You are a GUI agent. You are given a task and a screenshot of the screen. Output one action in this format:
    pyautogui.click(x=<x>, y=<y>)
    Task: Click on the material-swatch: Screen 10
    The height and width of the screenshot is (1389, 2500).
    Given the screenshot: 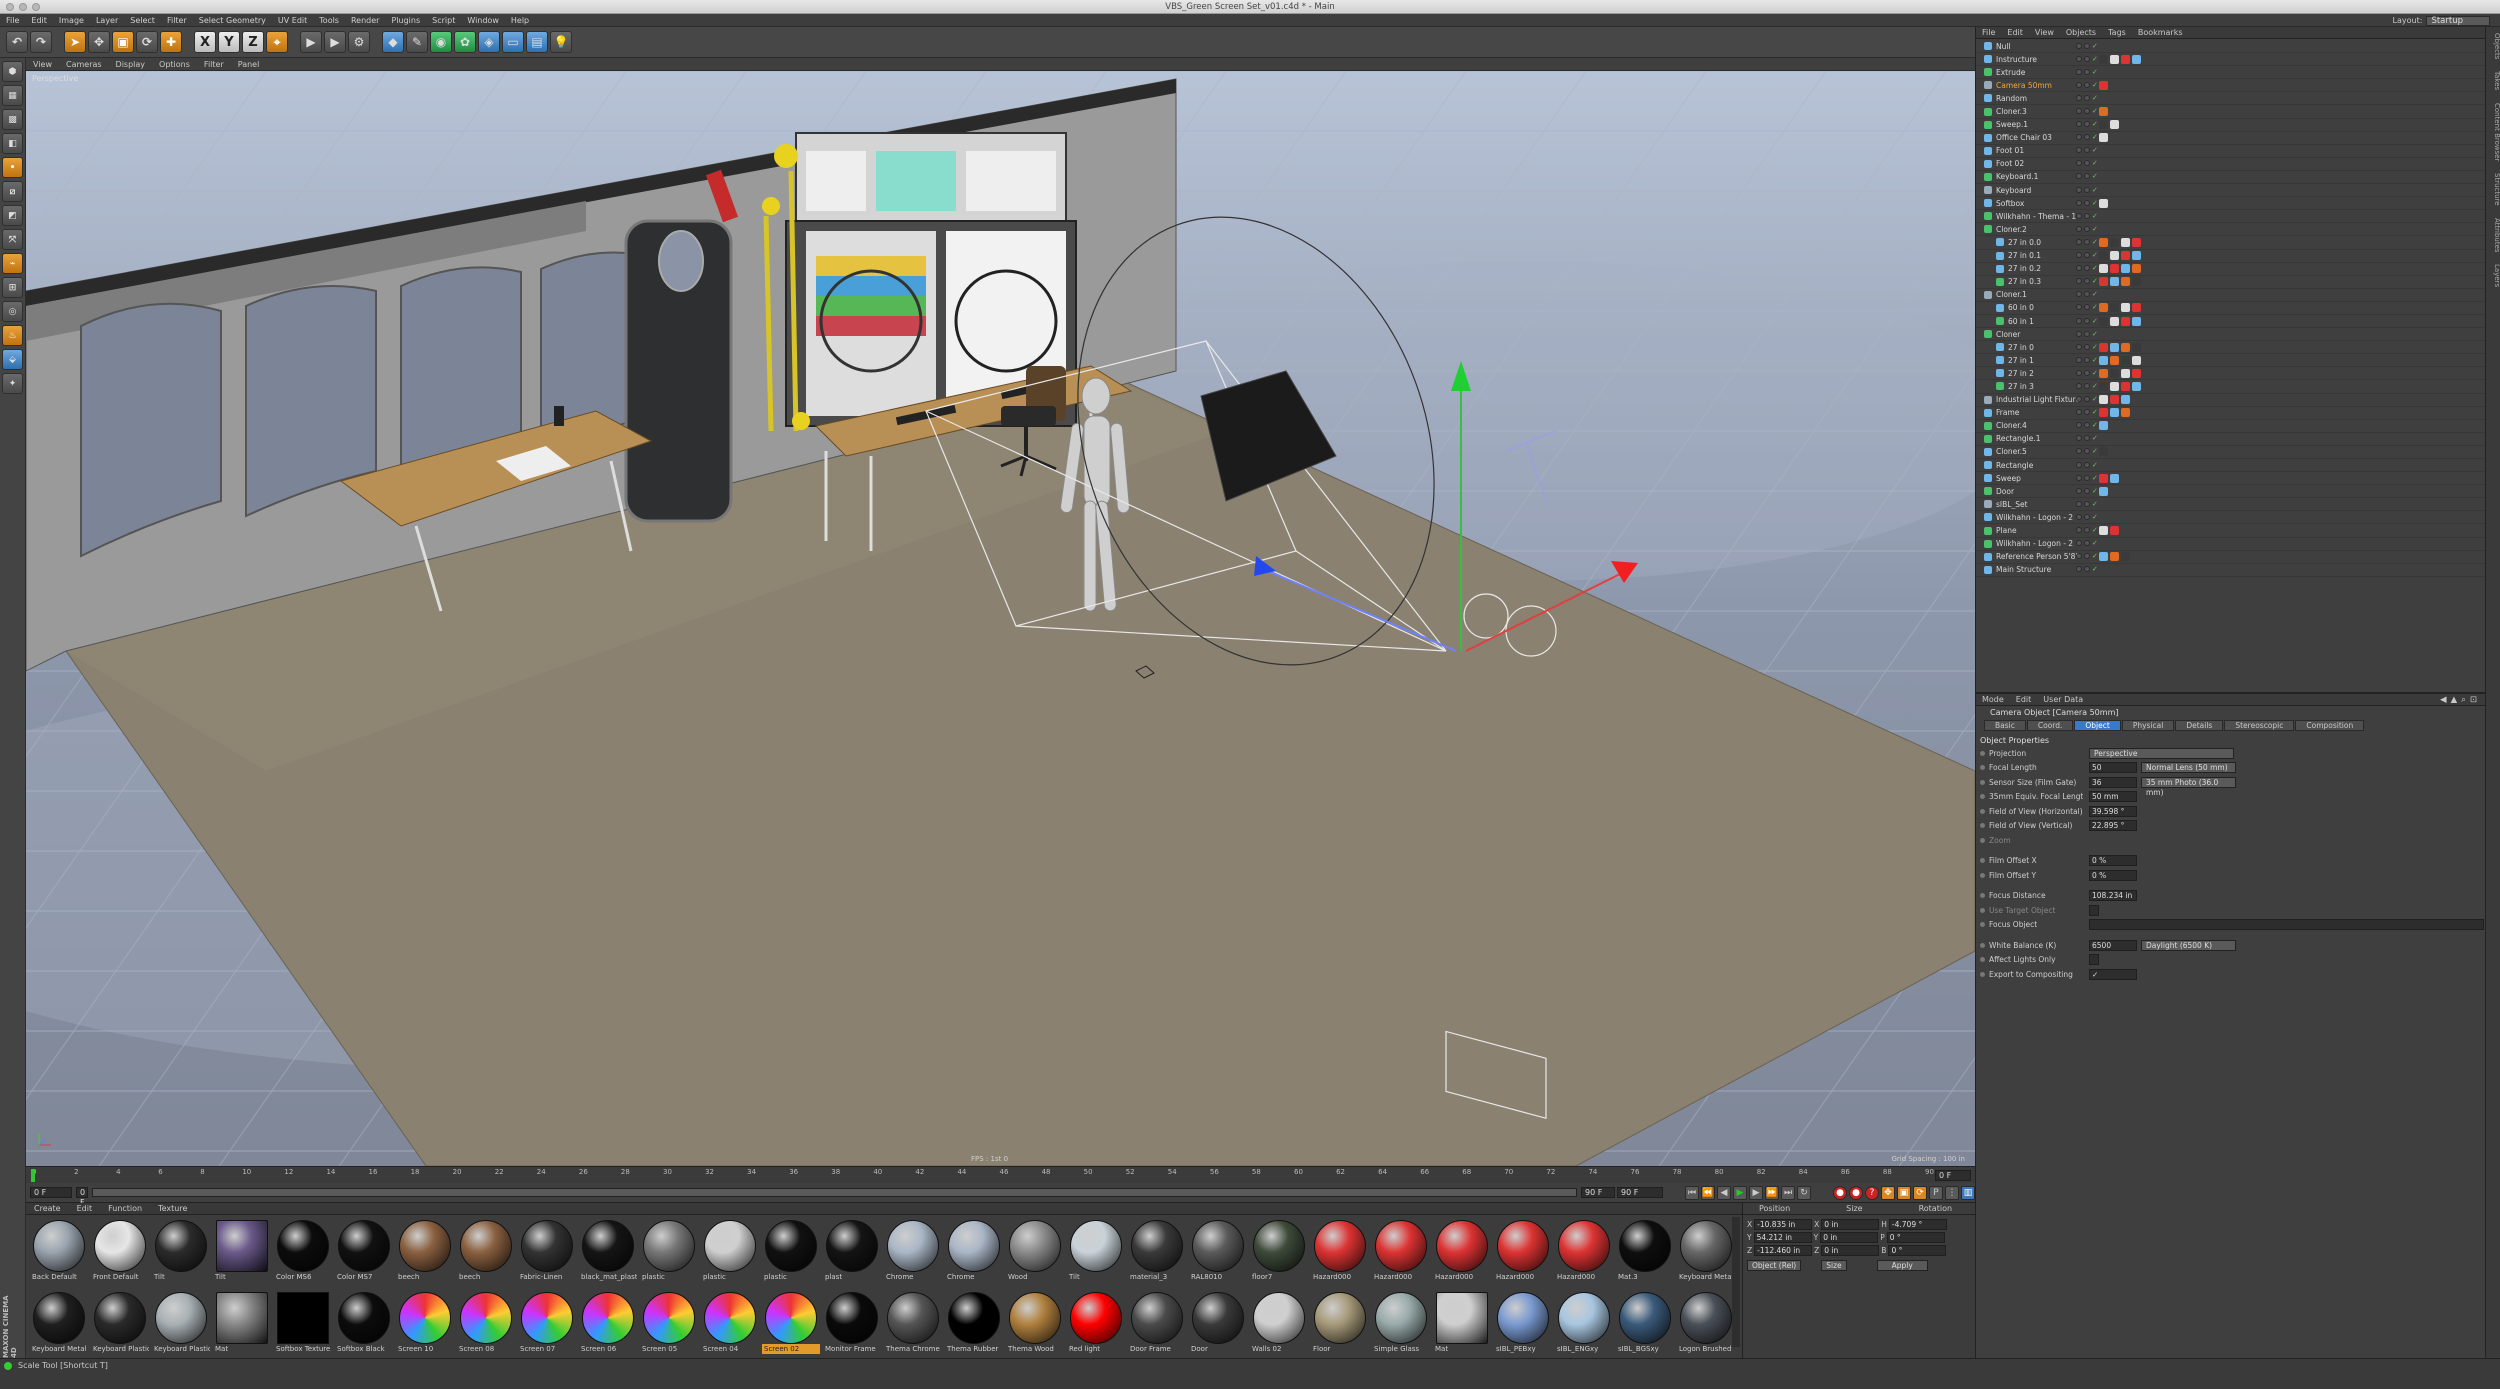 What is the action you would take?
    pyautogui.click(x=425, y=1327)
    